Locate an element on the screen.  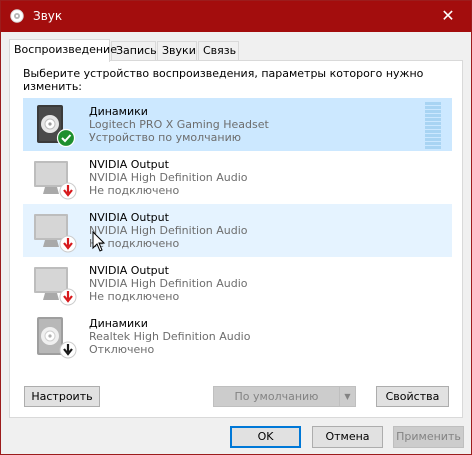
device-description: Realtek High Definition Audio is located at coordinates (170, 336).